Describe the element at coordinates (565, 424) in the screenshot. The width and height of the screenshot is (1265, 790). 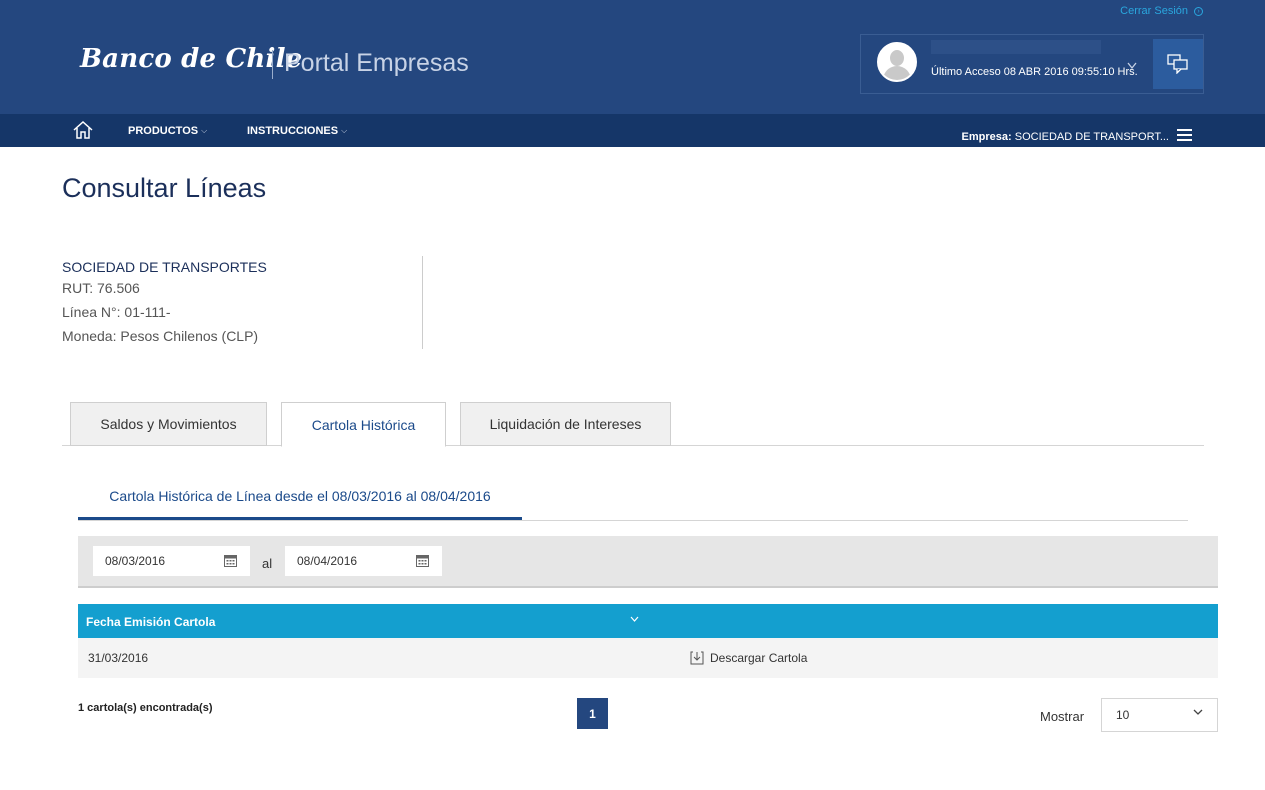
I see `tab-liquidacion-intereses: Liquidación de Intereses` at that location.